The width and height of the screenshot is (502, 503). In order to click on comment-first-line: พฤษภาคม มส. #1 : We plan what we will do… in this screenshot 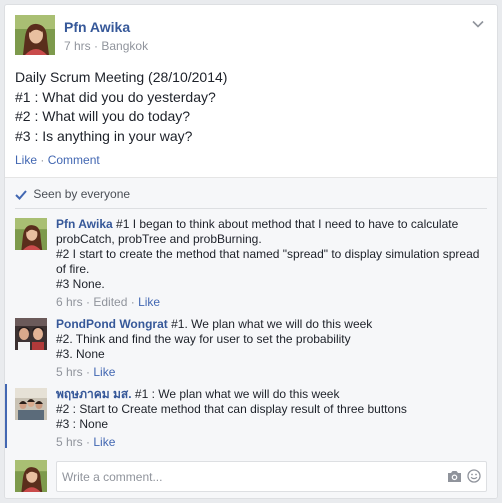, I will do `click(271, 394)`.